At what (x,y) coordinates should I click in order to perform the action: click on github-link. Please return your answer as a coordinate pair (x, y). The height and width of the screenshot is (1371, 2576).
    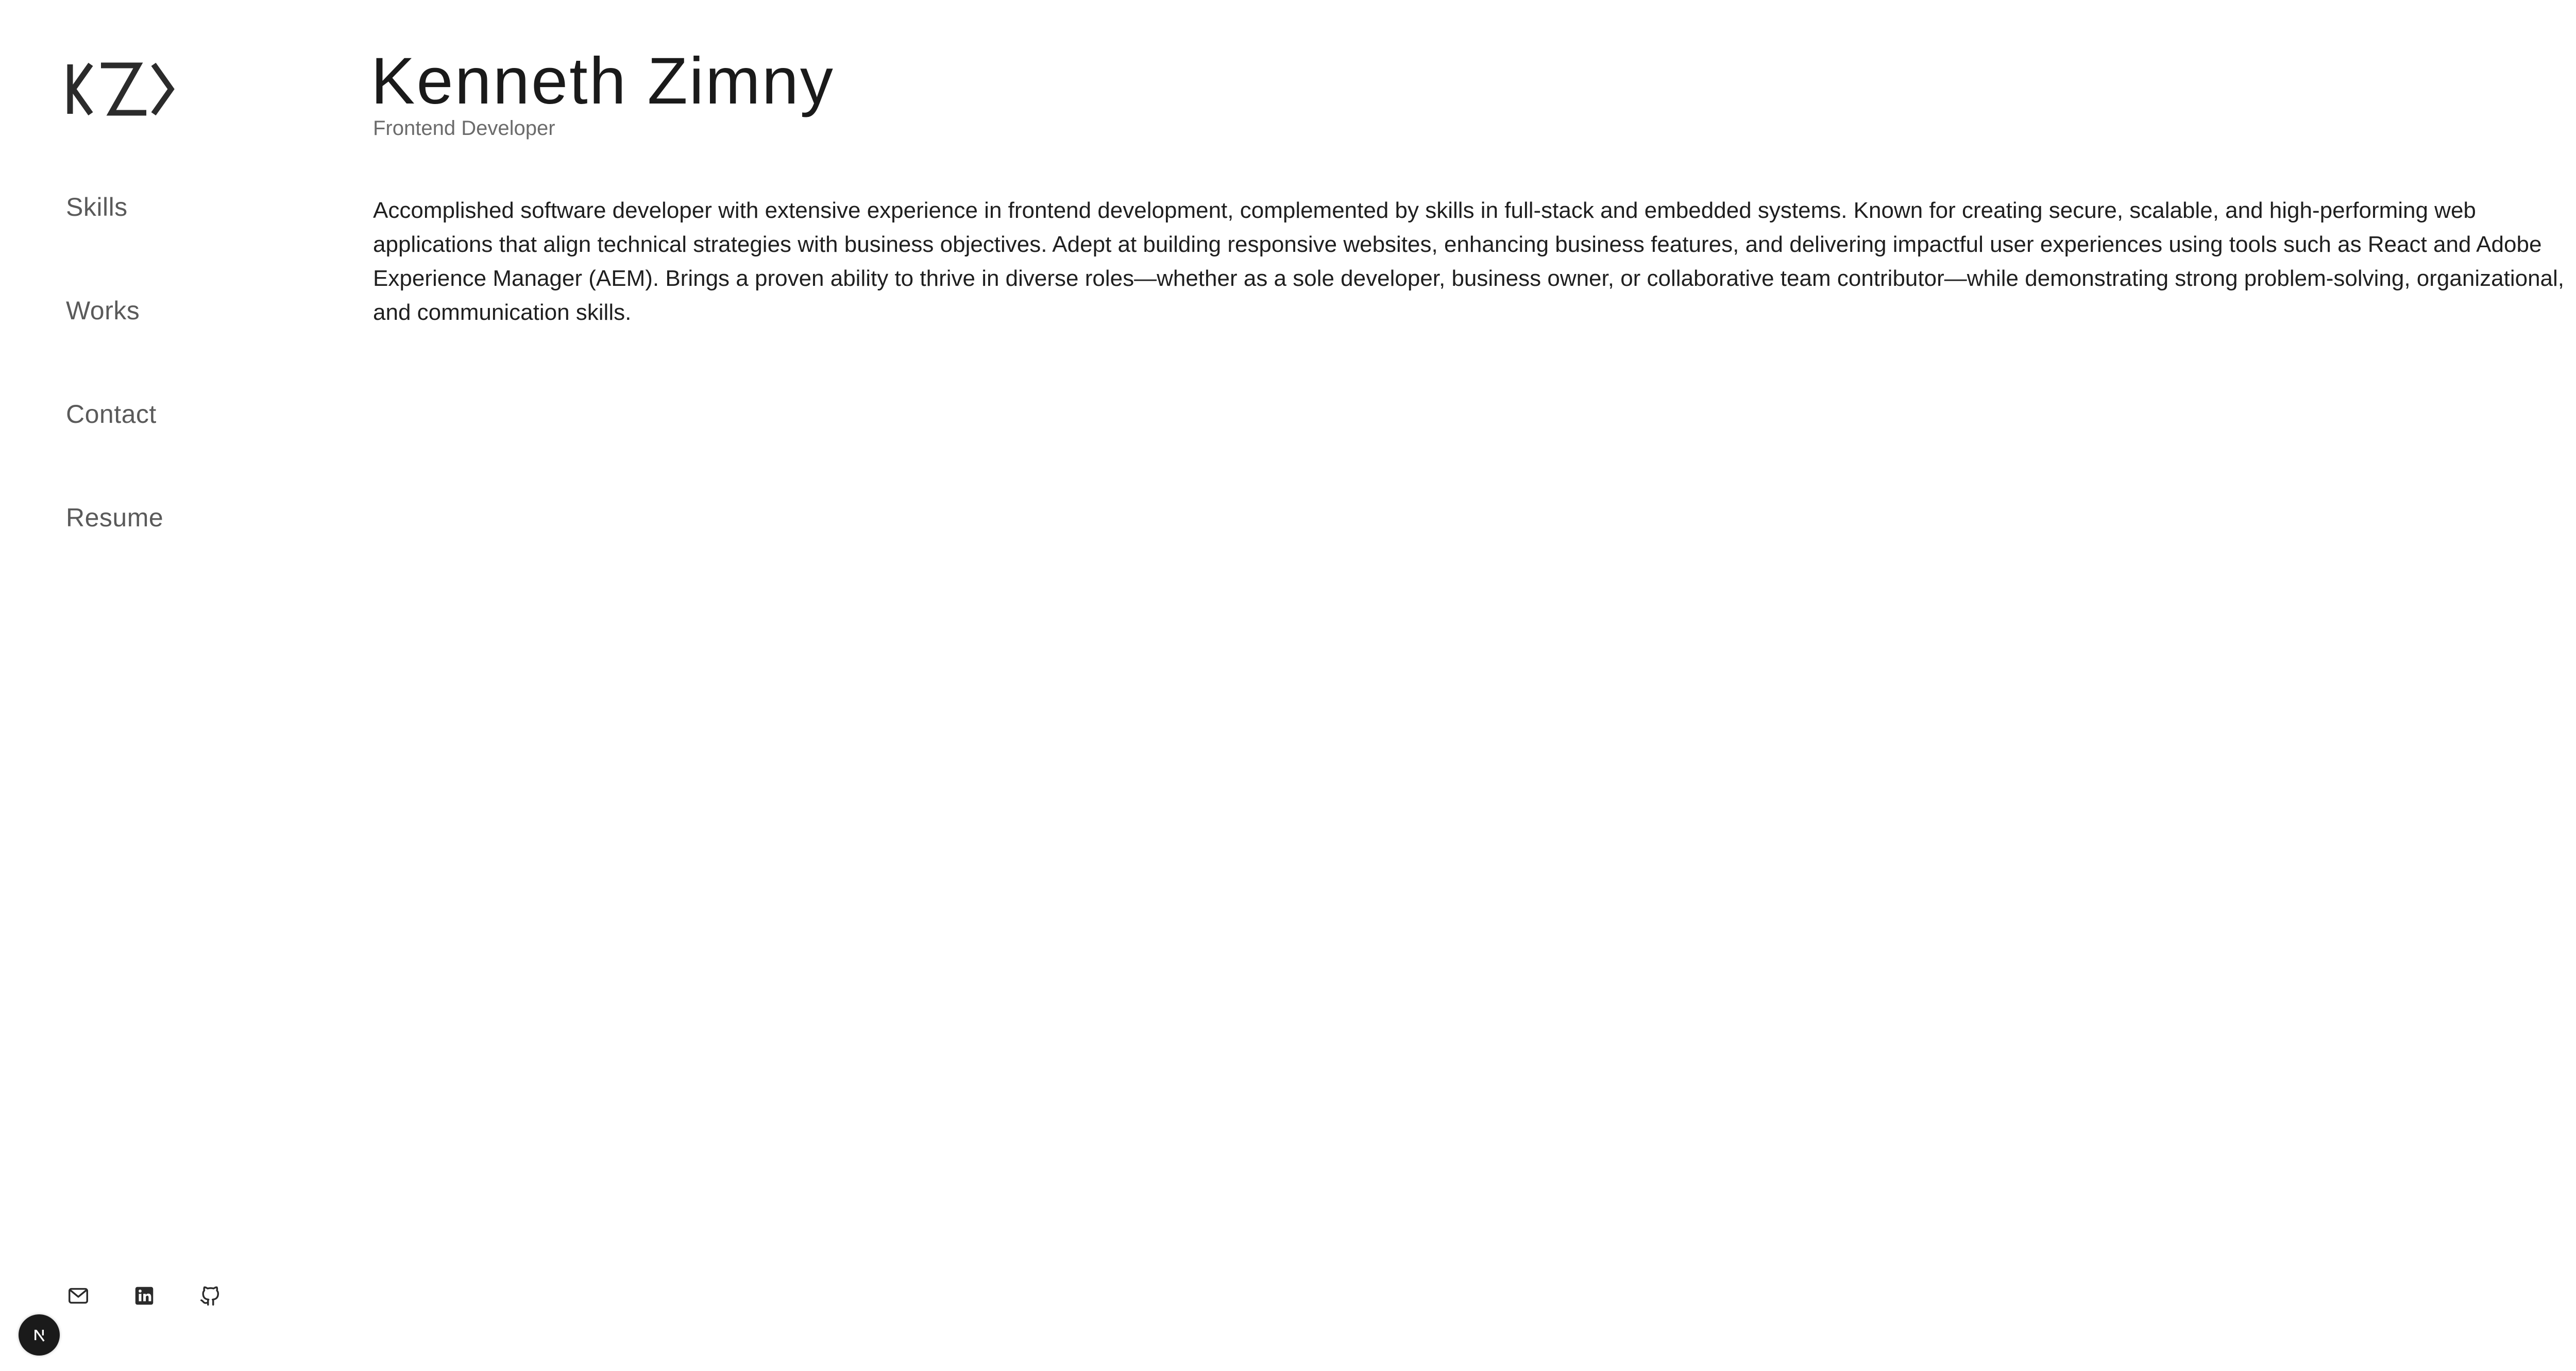
    Looking at the image, I should click on (210, 1295).